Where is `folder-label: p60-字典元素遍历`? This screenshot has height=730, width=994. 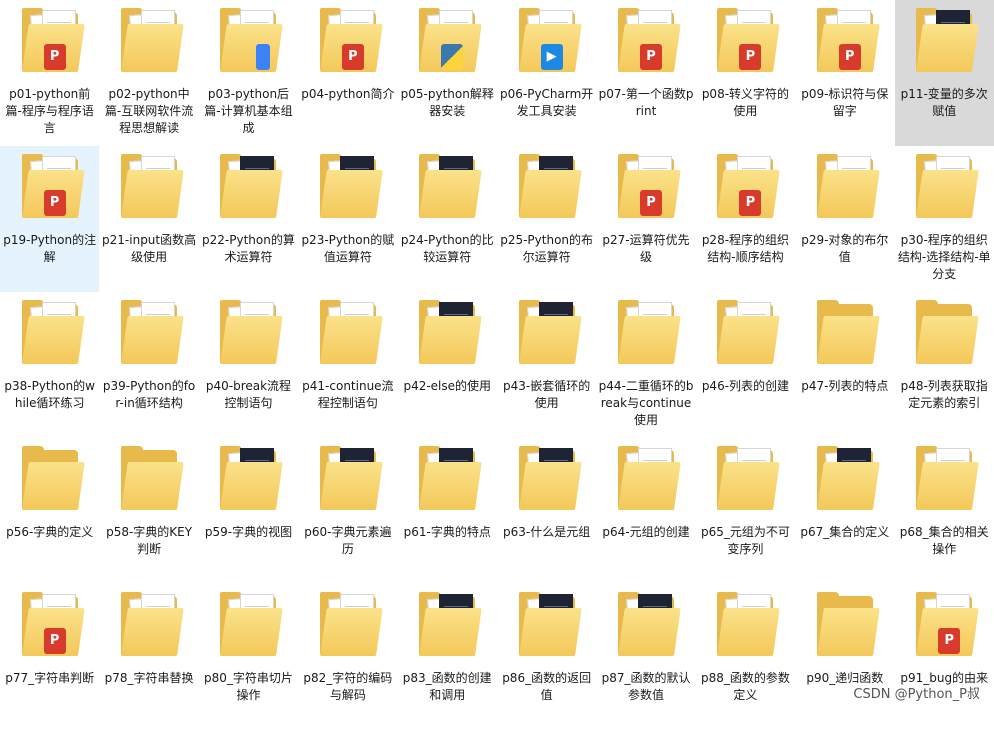 folder-label: p60-字典元素遍历 is located at coordinates (348, 540).